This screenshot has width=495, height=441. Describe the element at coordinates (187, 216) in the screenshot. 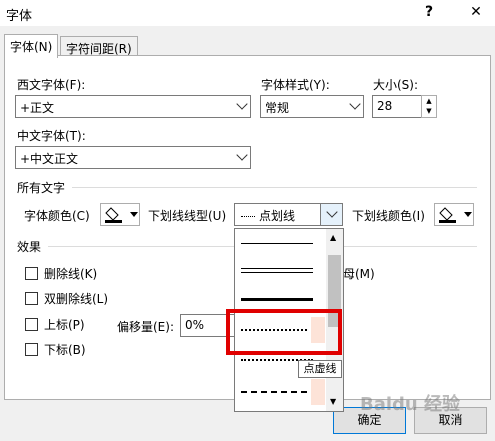

I see `underline-type-label: 下划线线型(U)` at that location.